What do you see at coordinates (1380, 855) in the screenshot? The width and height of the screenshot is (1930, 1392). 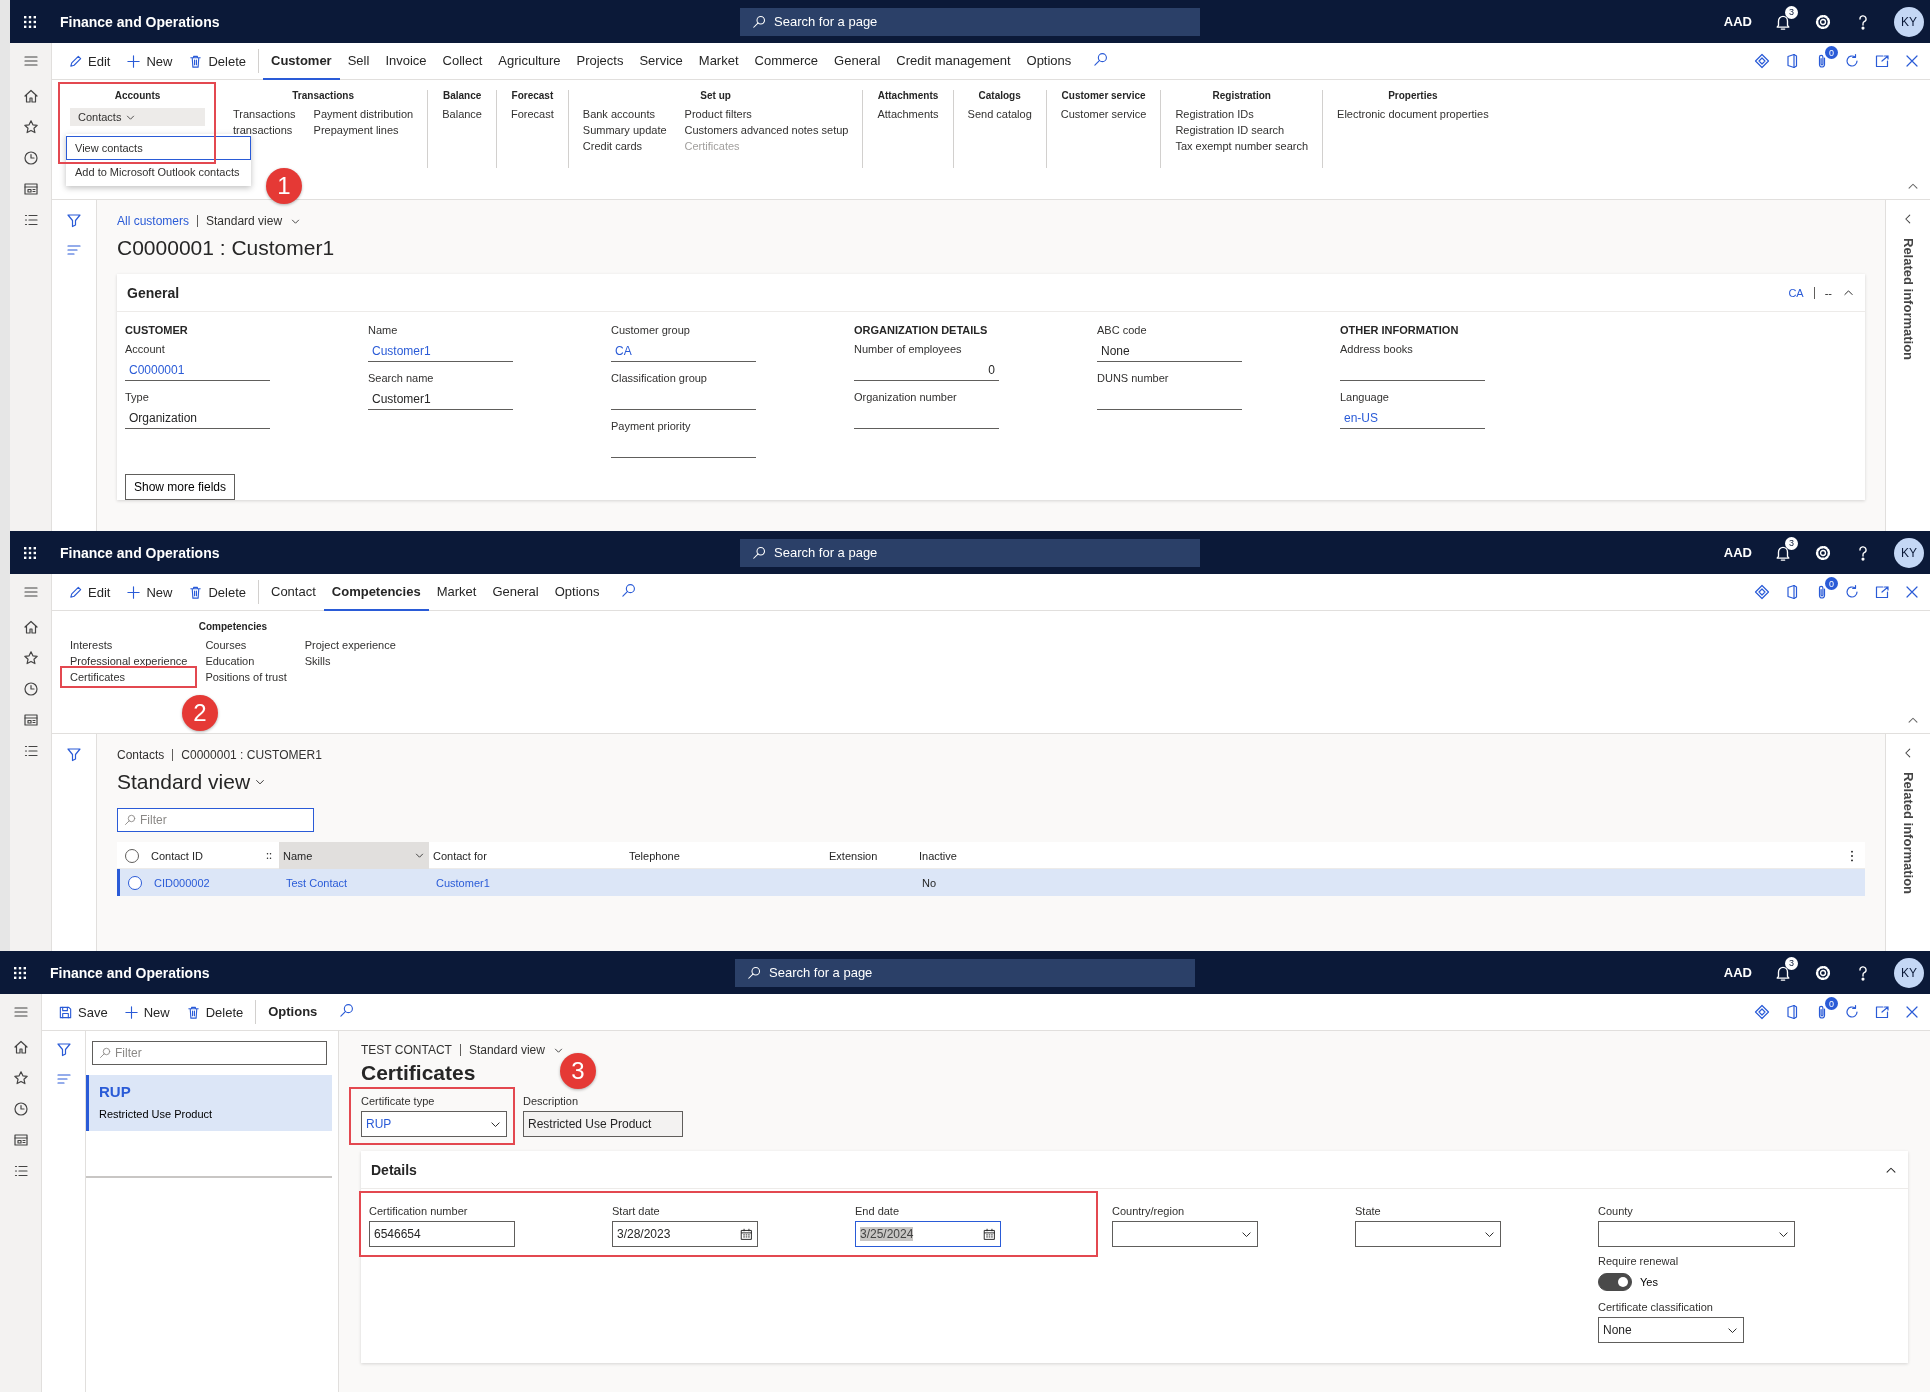 I see `column-header: Inactive` at bounding box center [1380, 855].